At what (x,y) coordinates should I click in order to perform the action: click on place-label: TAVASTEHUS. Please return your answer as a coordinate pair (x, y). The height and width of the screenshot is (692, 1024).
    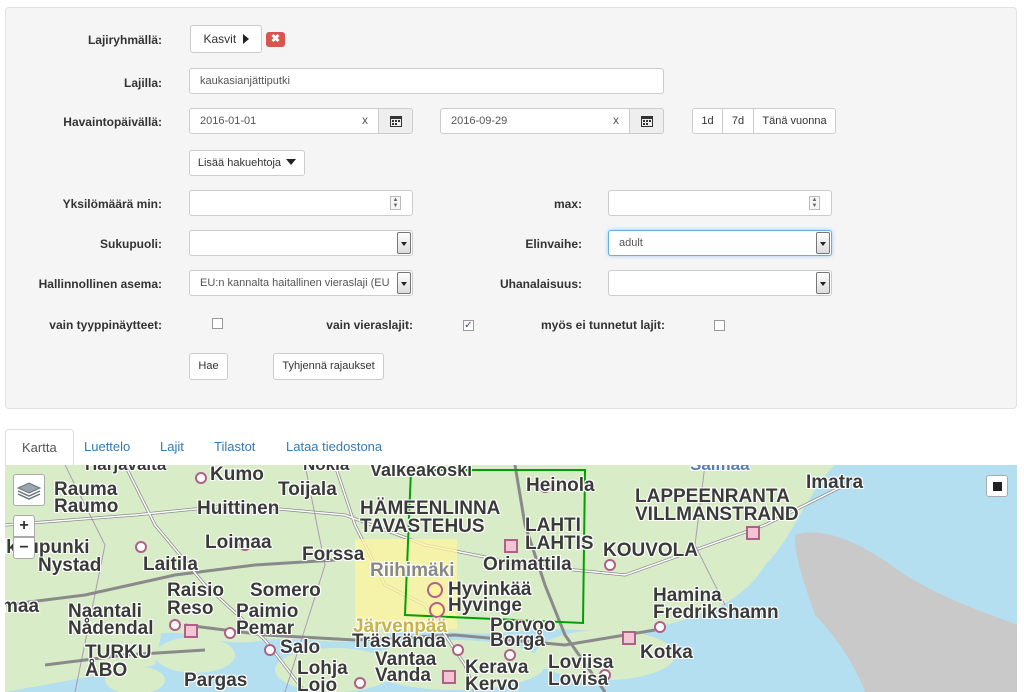
    Looking at the image, I should click on (422, 526).